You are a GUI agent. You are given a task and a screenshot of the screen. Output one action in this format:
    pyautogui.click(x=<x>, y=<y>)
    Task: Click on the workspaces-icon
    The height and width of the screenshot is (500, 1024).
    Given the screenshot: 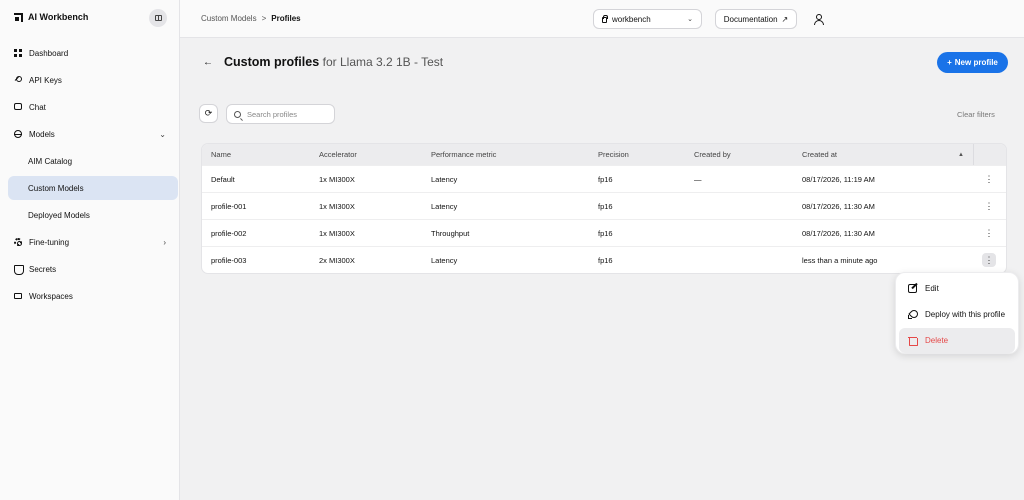 What is the action you would take?
    pyautogui.click(x=18, y=296)
    